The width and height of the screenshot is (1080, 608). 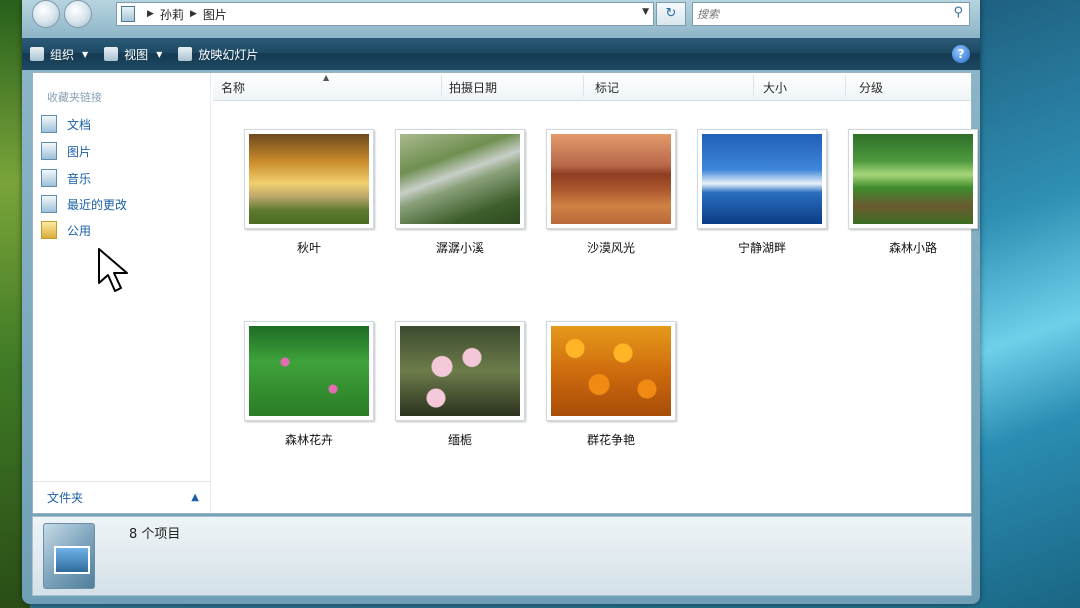 I want to click on help-icon: ?, so click(x=961, y=54).